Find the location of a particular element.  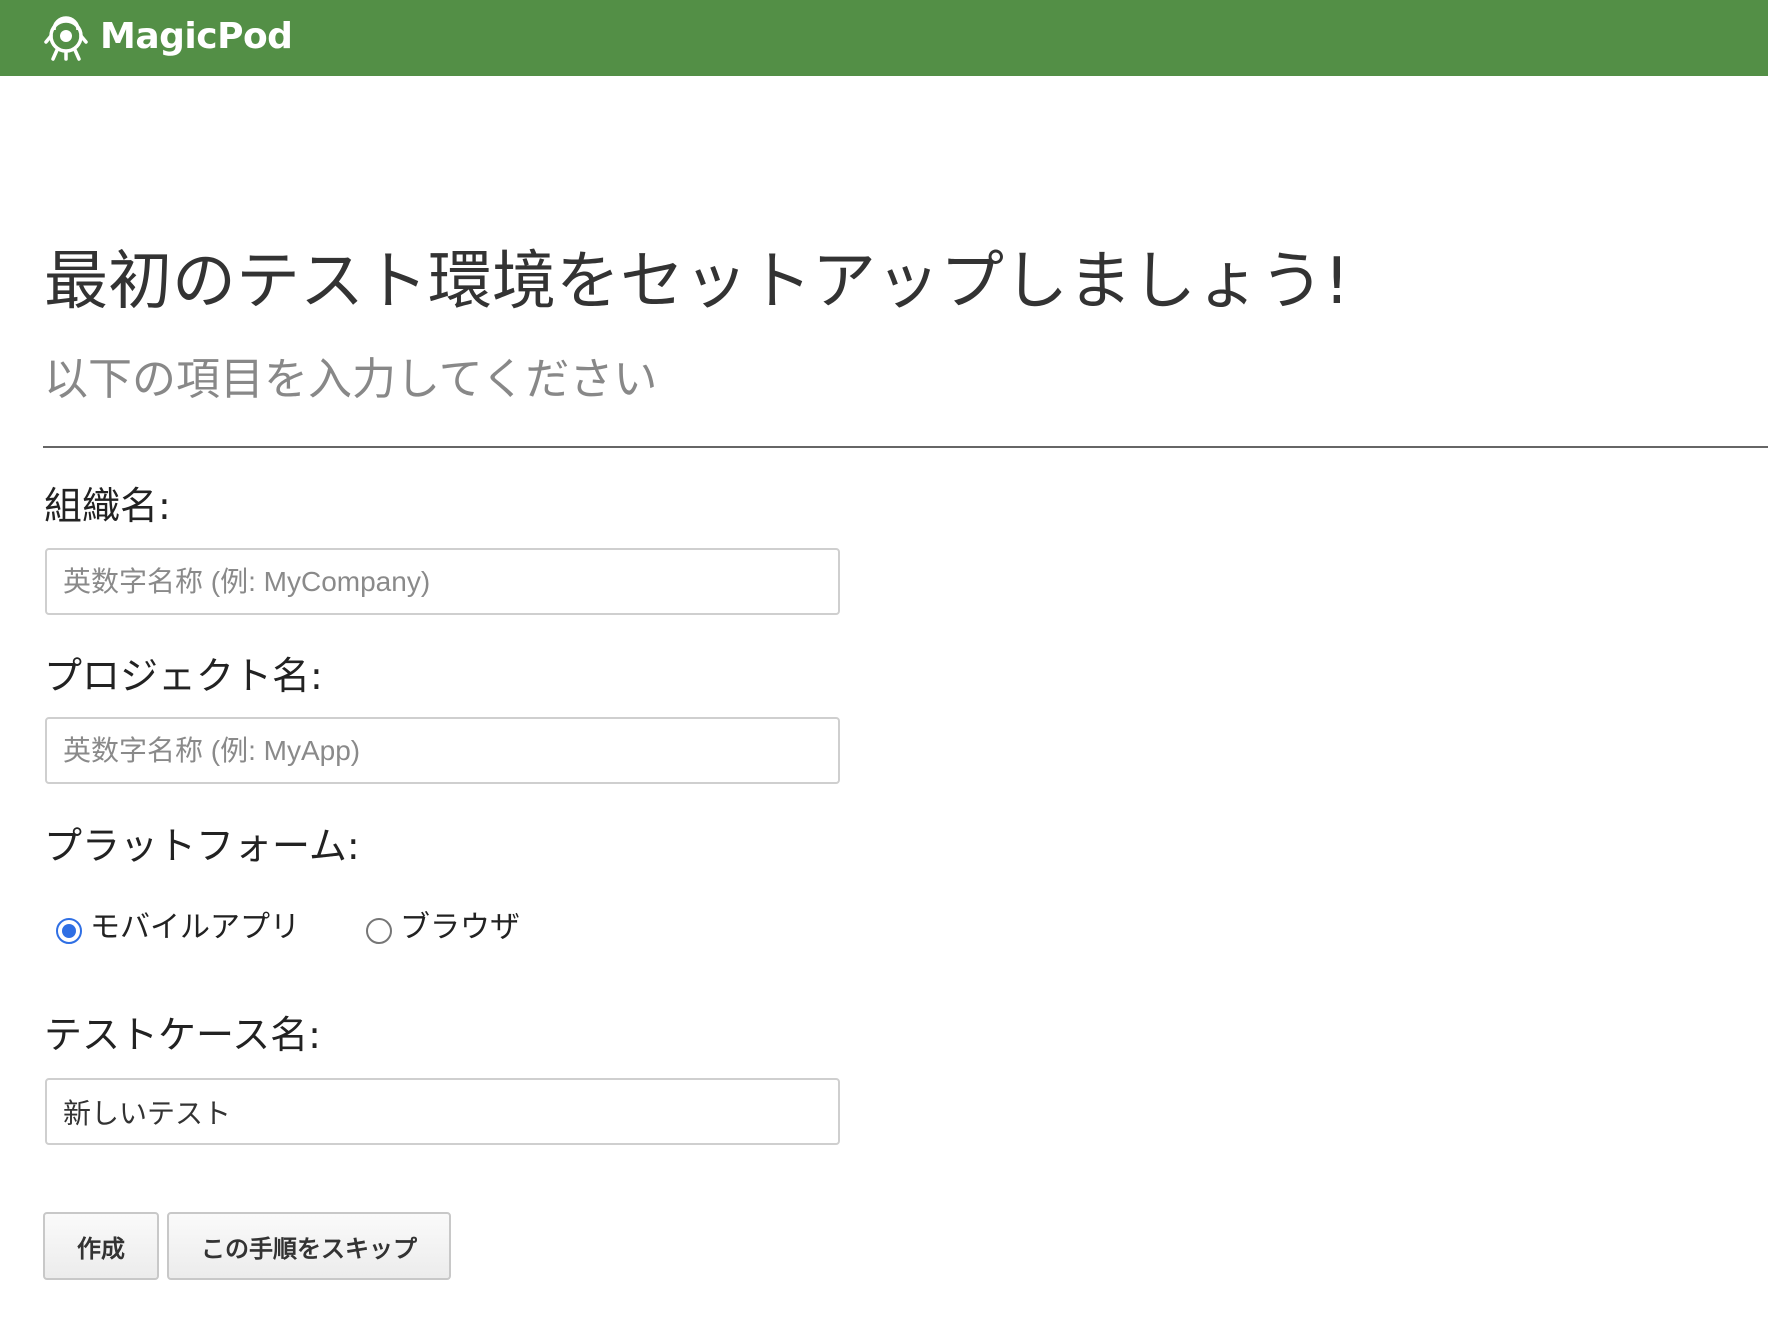

robot-icon is located at coordinates (66, 38).